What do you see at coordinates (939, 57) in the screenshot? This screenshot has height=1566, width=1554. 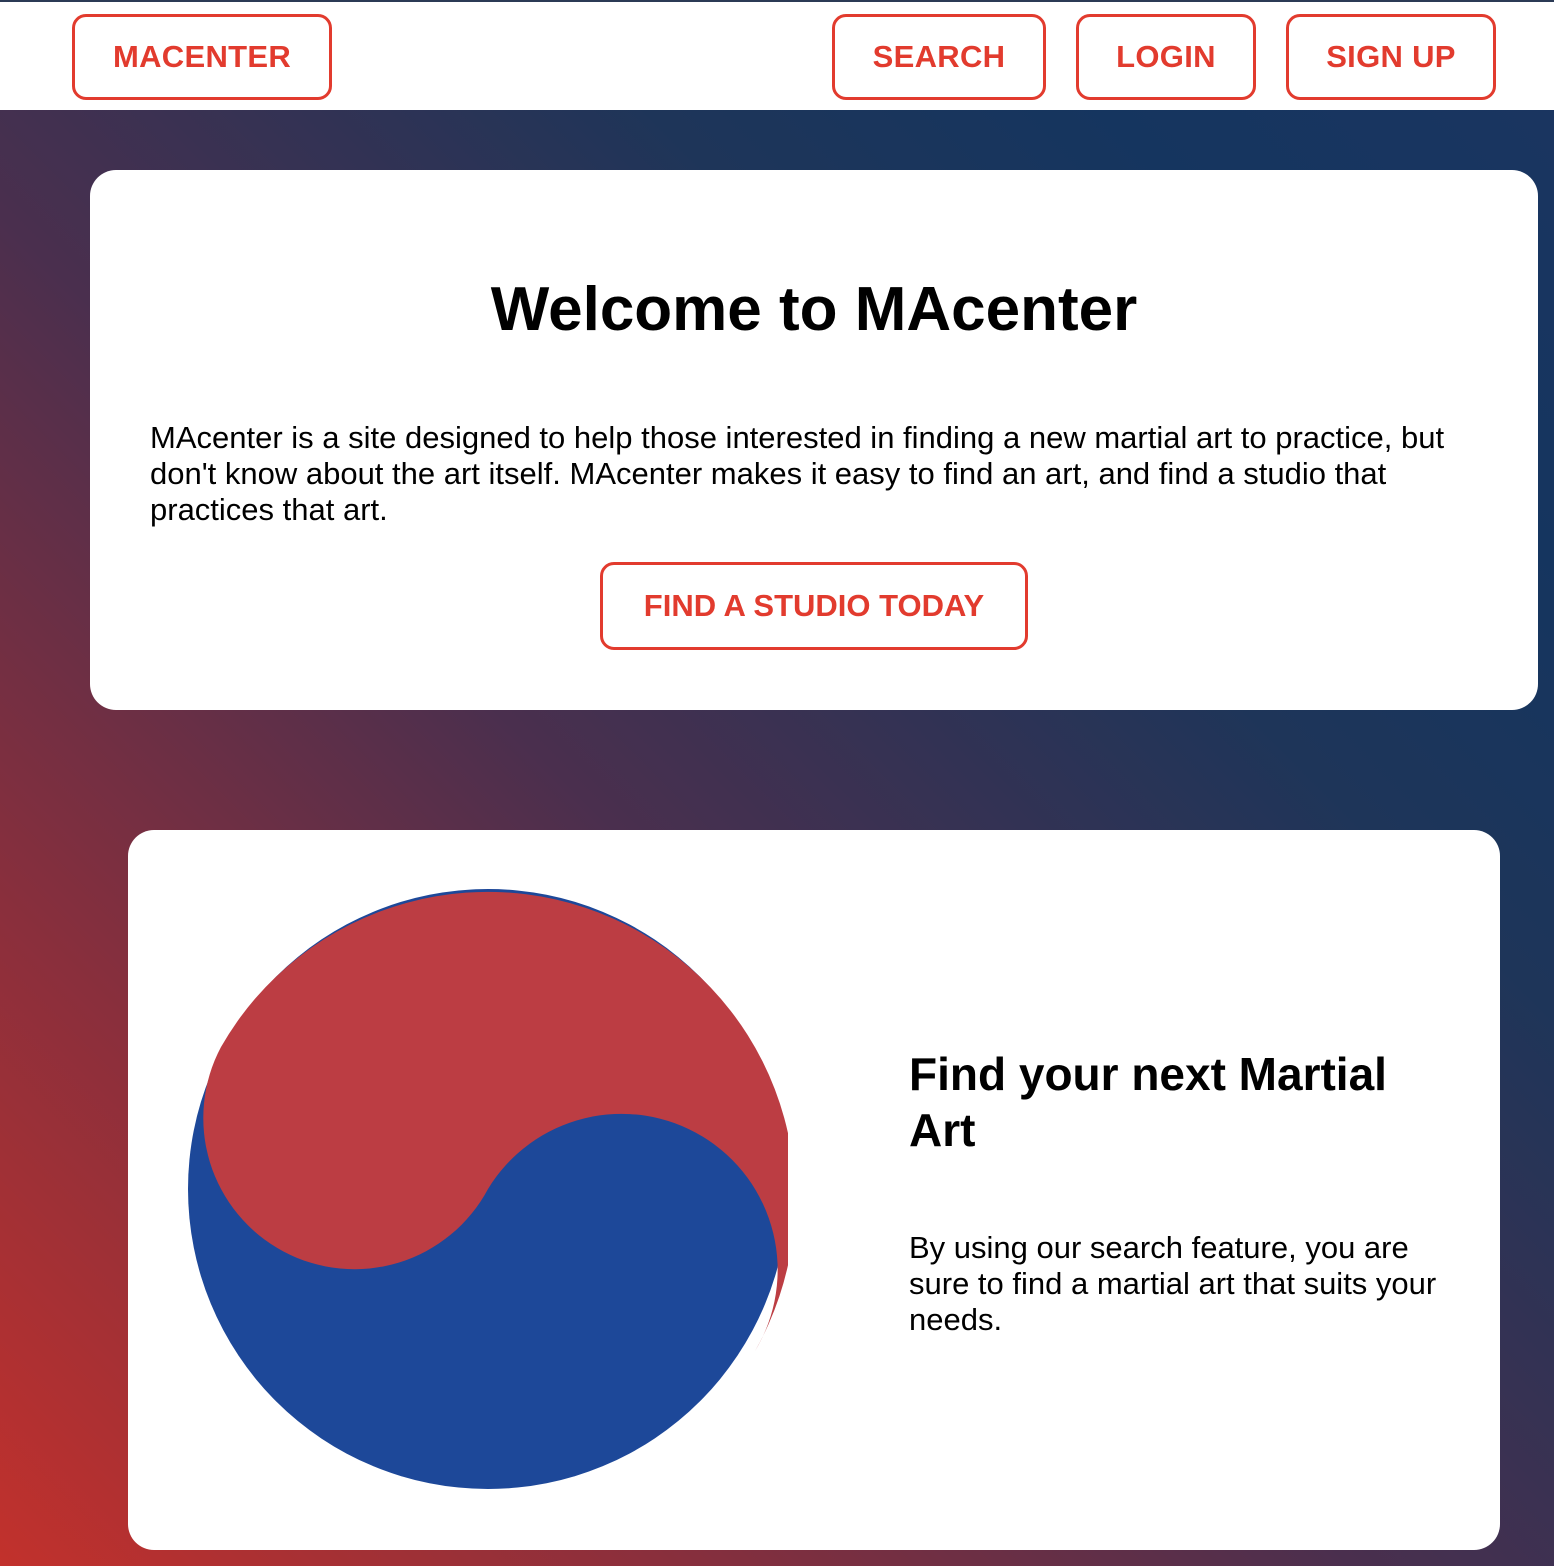 I see `search-button: SEARCH` at bounding box center [939, 57].